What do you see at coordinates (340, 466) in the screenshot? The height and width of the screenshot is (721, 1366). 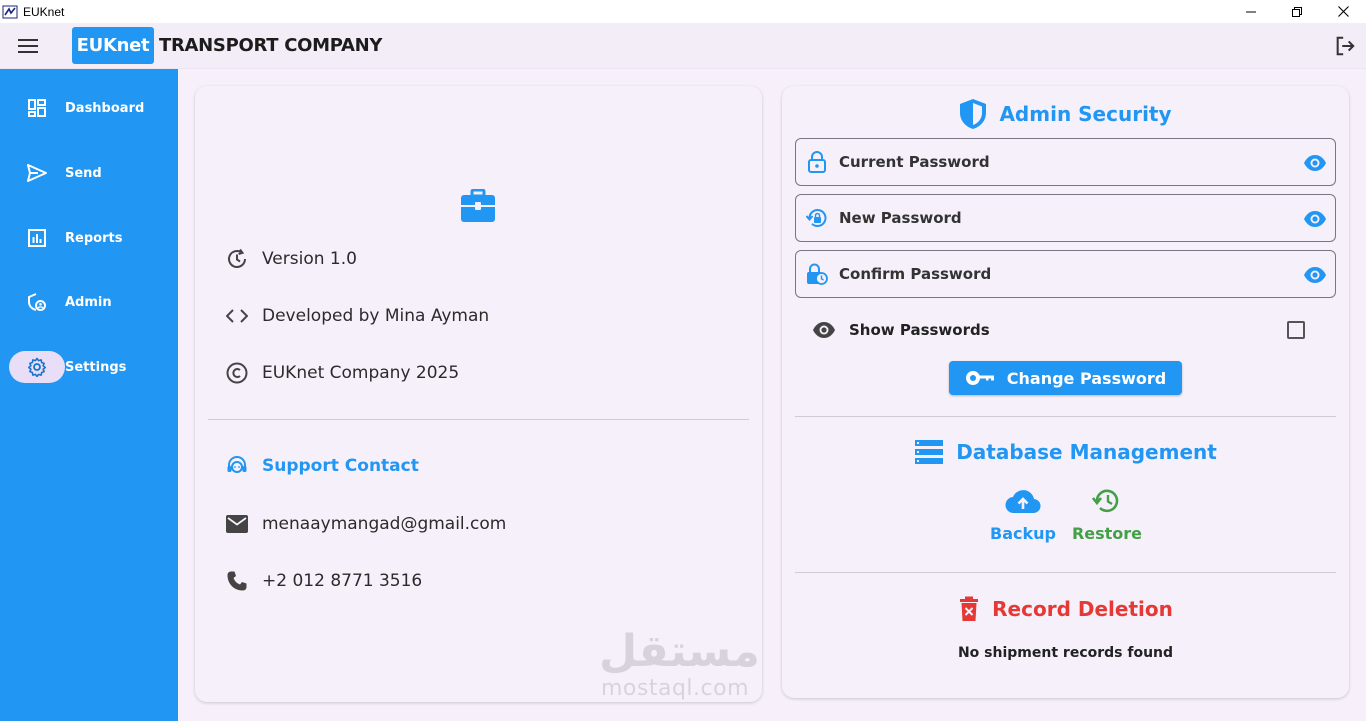 I see `support-contact-title: Support Contact` at bounding box center [340, 466].